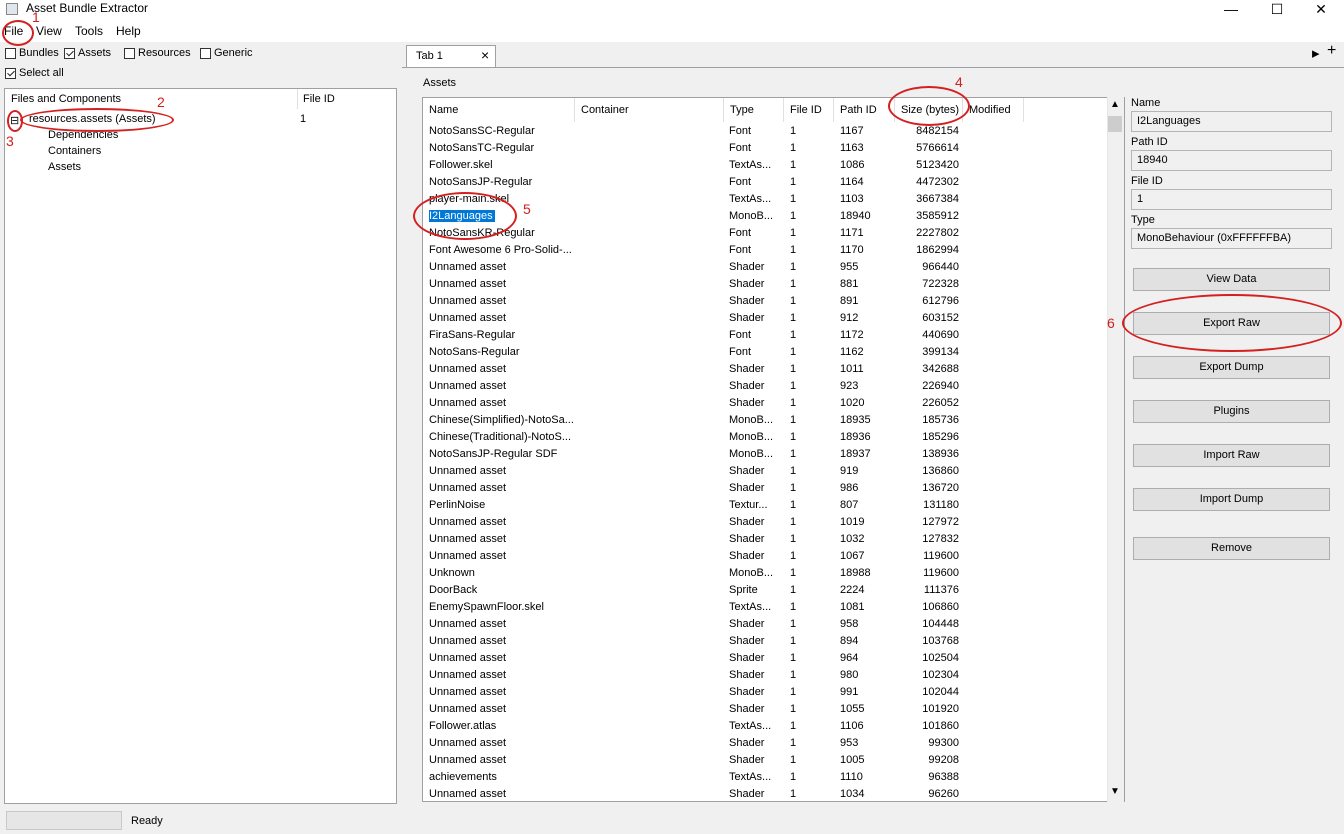 Image resolution: width=1344 pixels, height=834 pixels. I want to click on table-scrollbar, so click(1115, 449).